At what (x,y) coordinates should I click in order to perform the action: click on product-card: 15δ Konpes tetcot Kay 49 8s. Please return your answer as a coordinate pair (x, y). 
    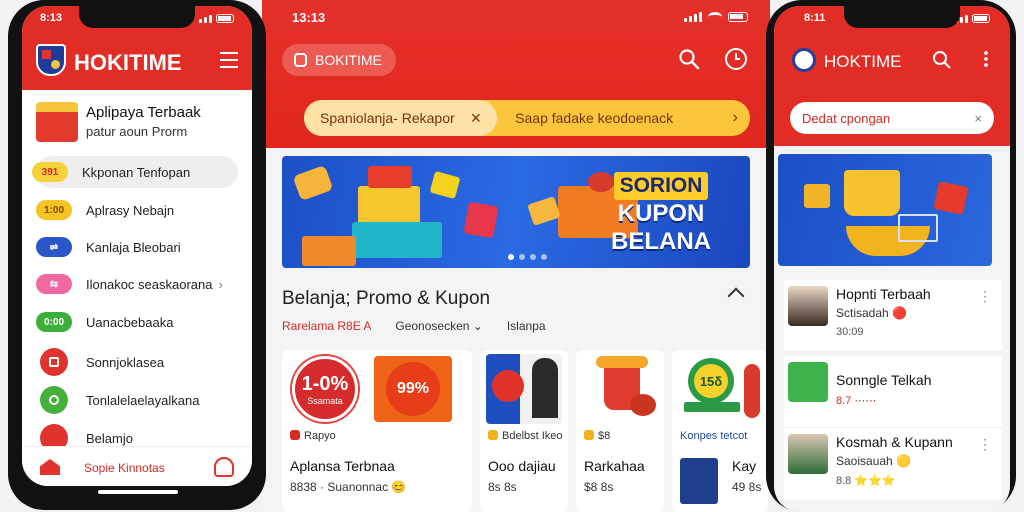
    Looking at the image, I should click on (720, 431).